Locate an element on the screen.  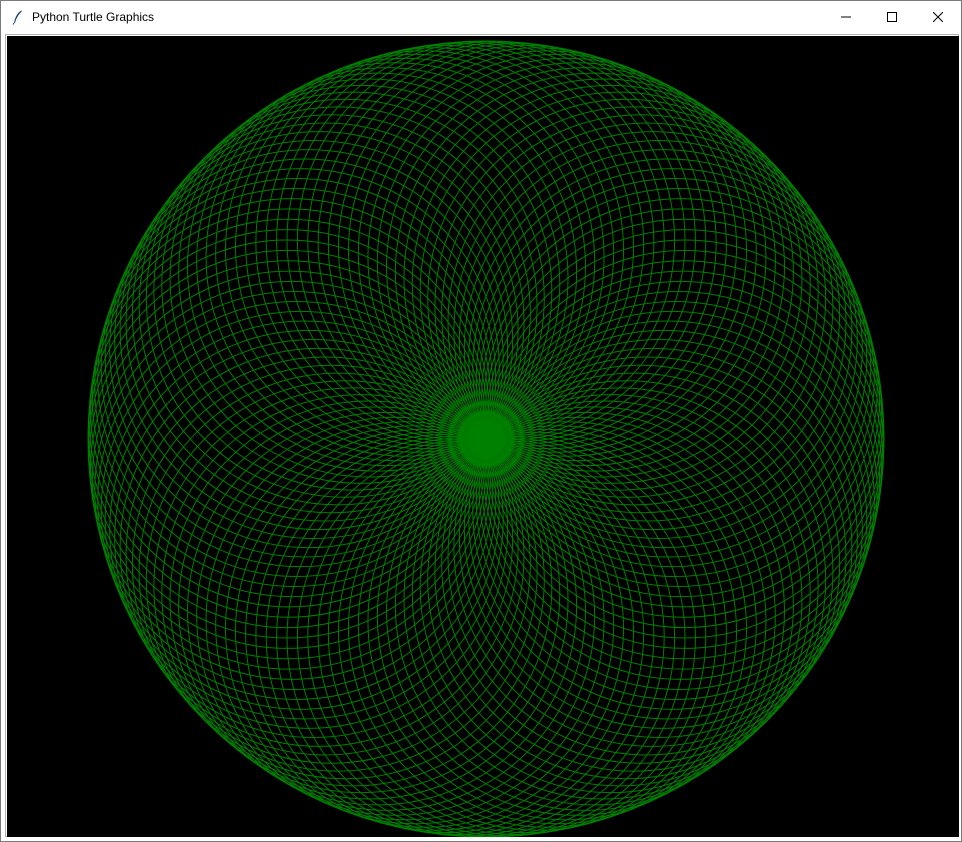
minimize-button is located at coordinates (846, 16).